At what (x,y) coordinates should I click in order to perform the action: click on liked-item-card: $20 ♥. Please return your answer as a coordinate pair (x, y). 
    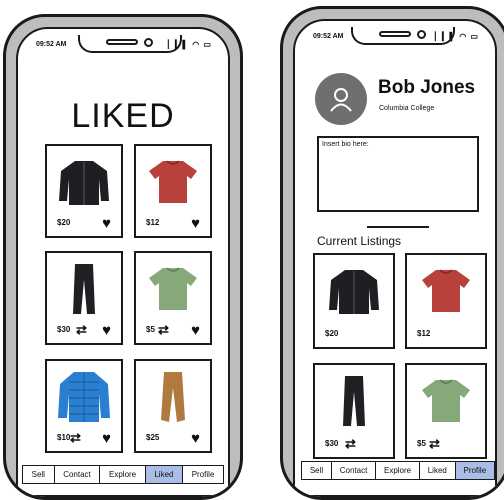
    Looking at the image, I should click on (84, 191).